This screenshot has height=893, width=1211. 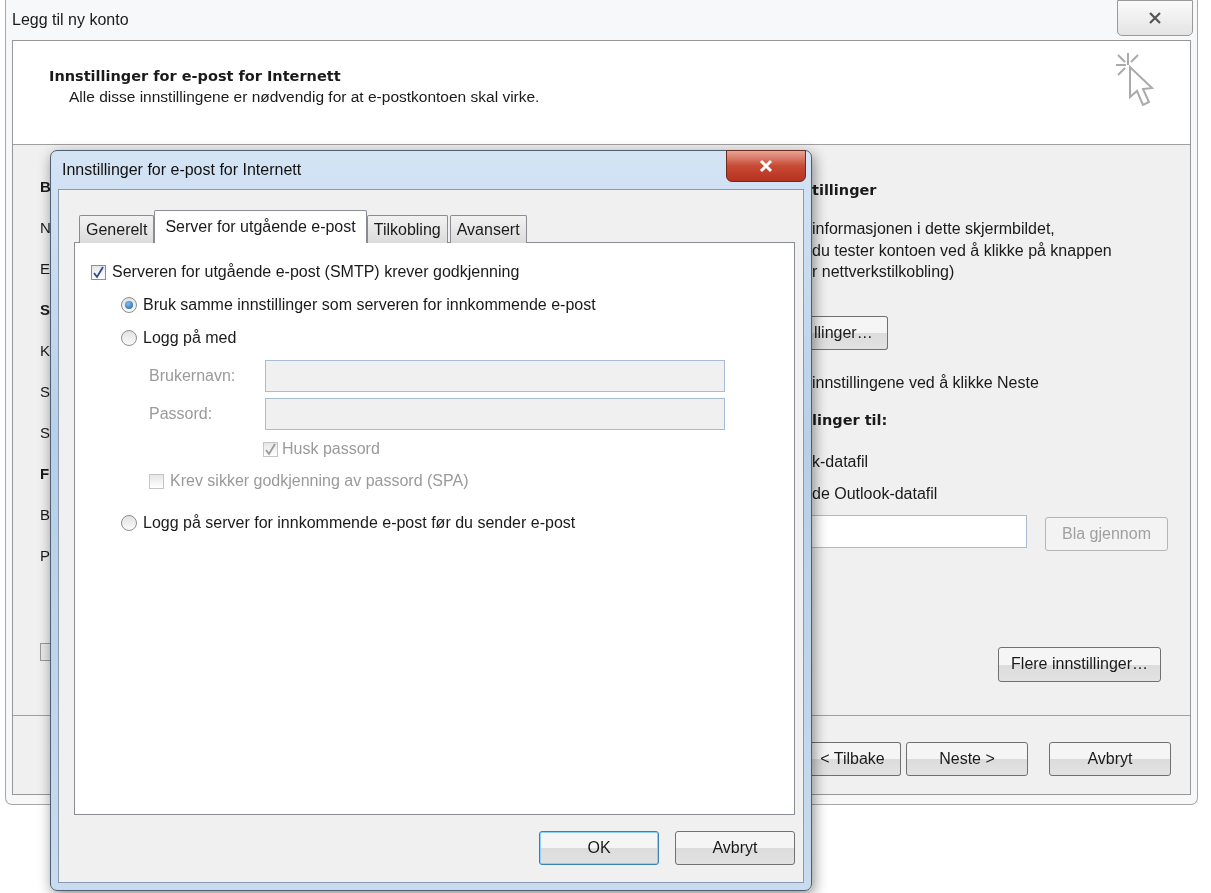 I want to click on password-field, so click(x=495, y=414).